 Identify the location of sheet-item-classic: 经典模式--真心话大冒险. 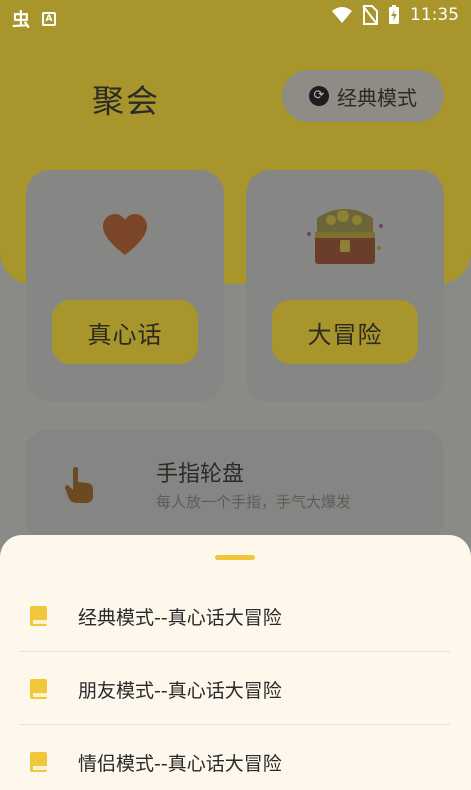
(235, 615).